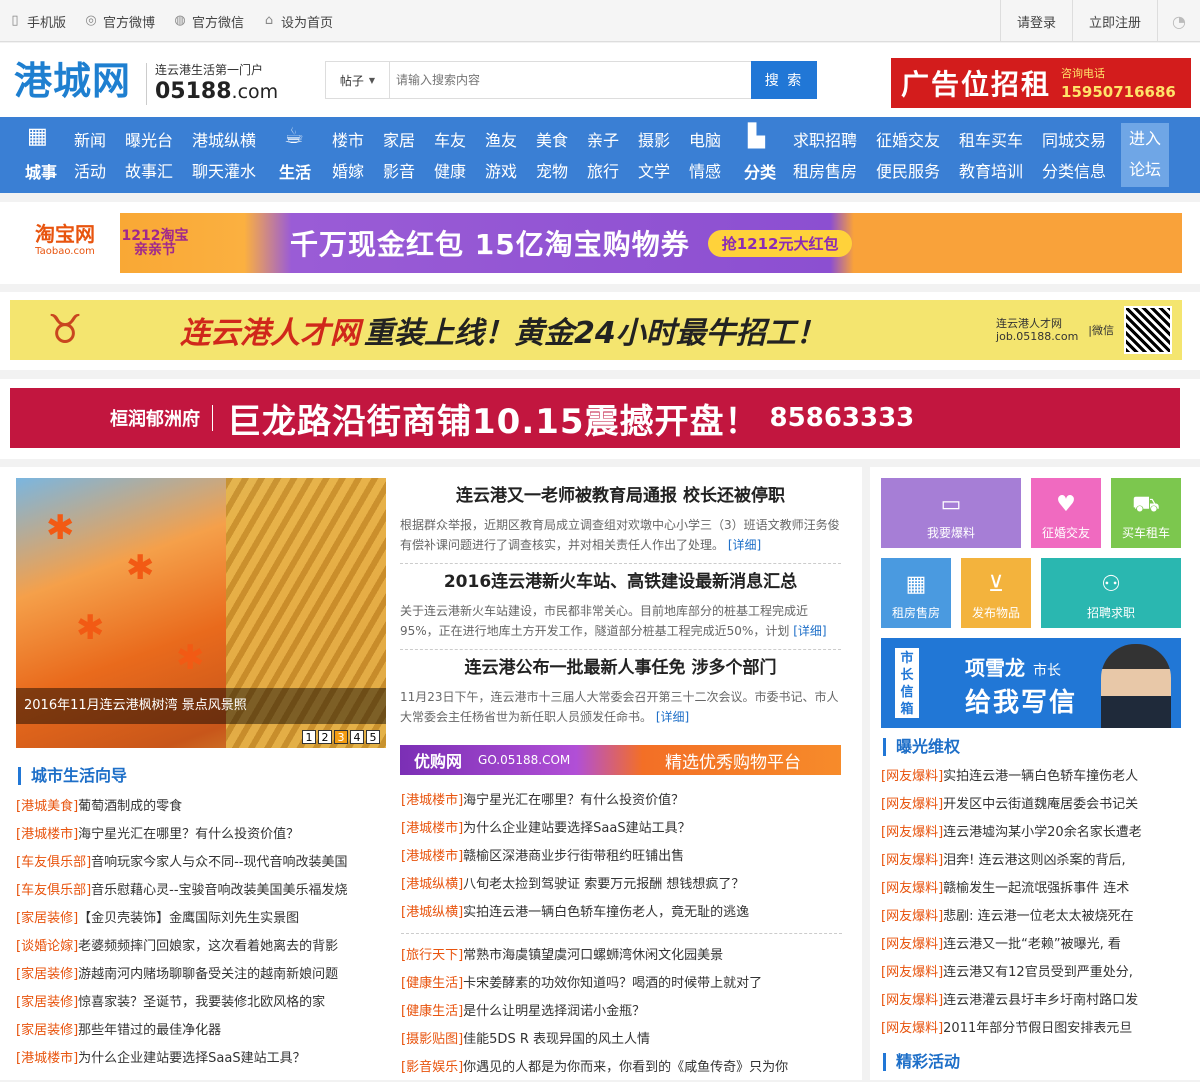 This screenshot has width=1200, height=1082. What do you see at coordinates (654, 141) in the screenshot?
I see `nav-item: 摄影` at bounding box center [654, 141].